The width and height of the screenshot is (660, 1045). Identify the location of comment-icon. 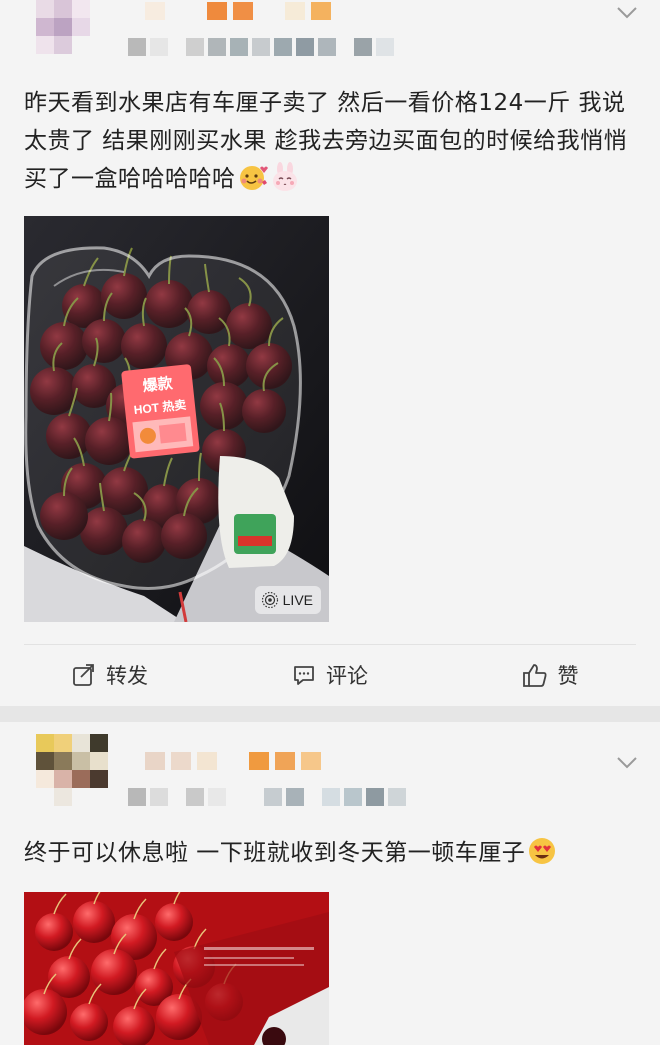
(304, 675).